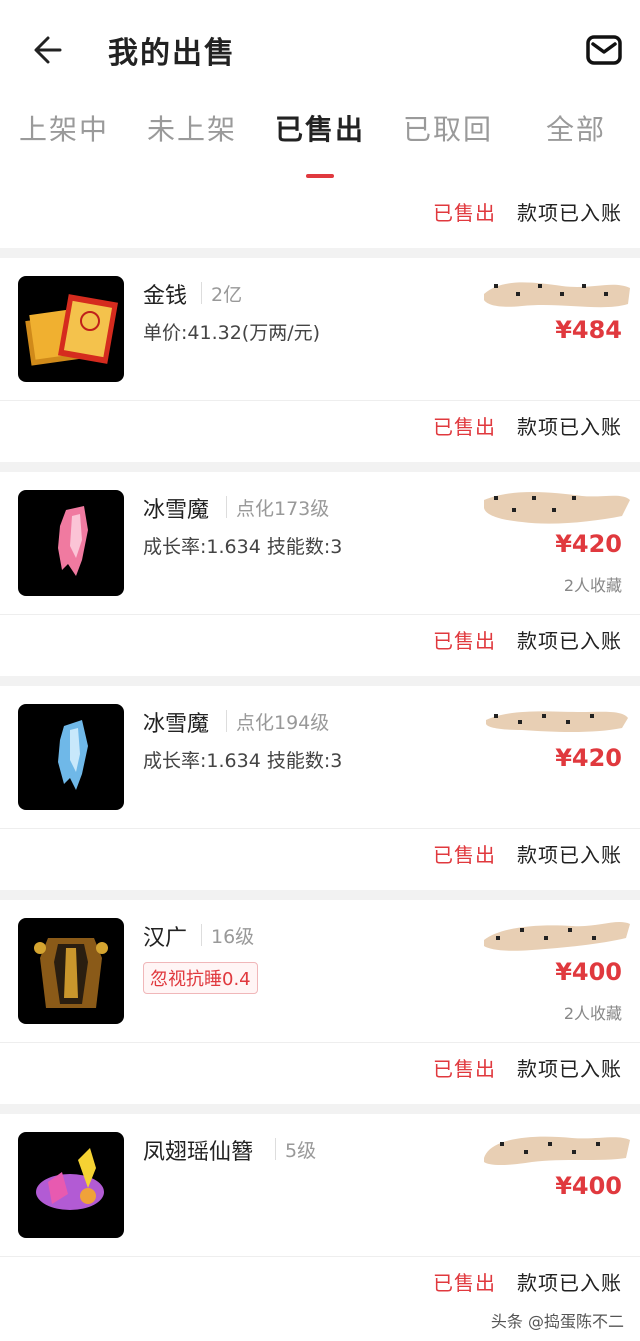  I want to click on item-name: 凤翅瑶仙簪, so click(198, 1152).